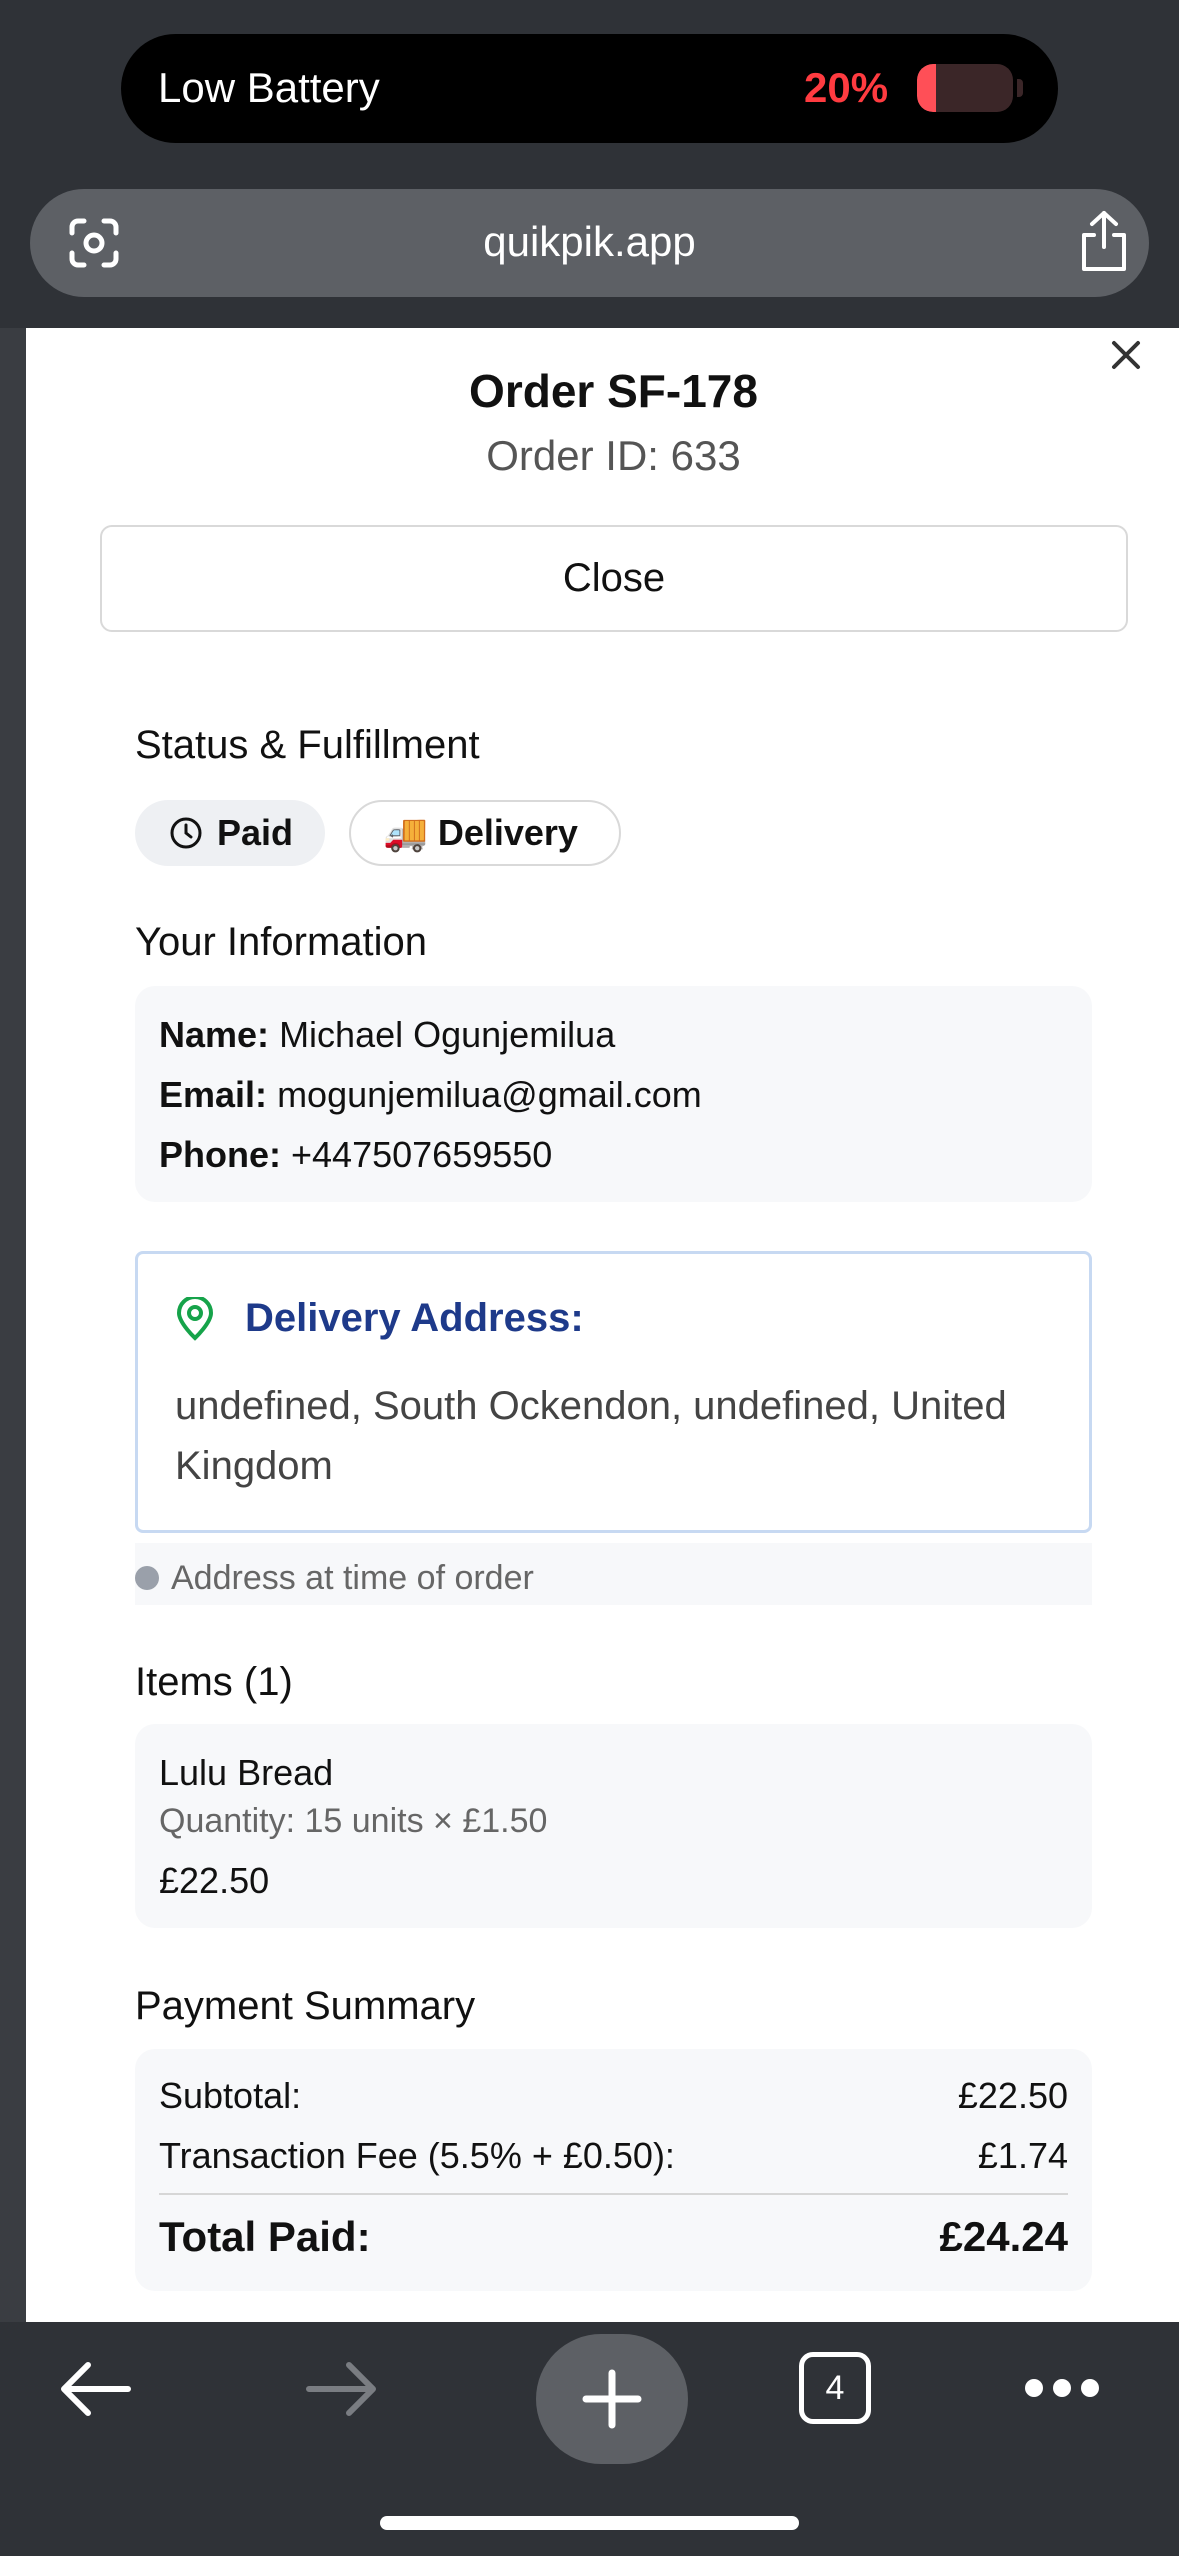 This screenshot has width=1179, height=2556. I want to click on item-price: £22.50, so click(214, 1880).